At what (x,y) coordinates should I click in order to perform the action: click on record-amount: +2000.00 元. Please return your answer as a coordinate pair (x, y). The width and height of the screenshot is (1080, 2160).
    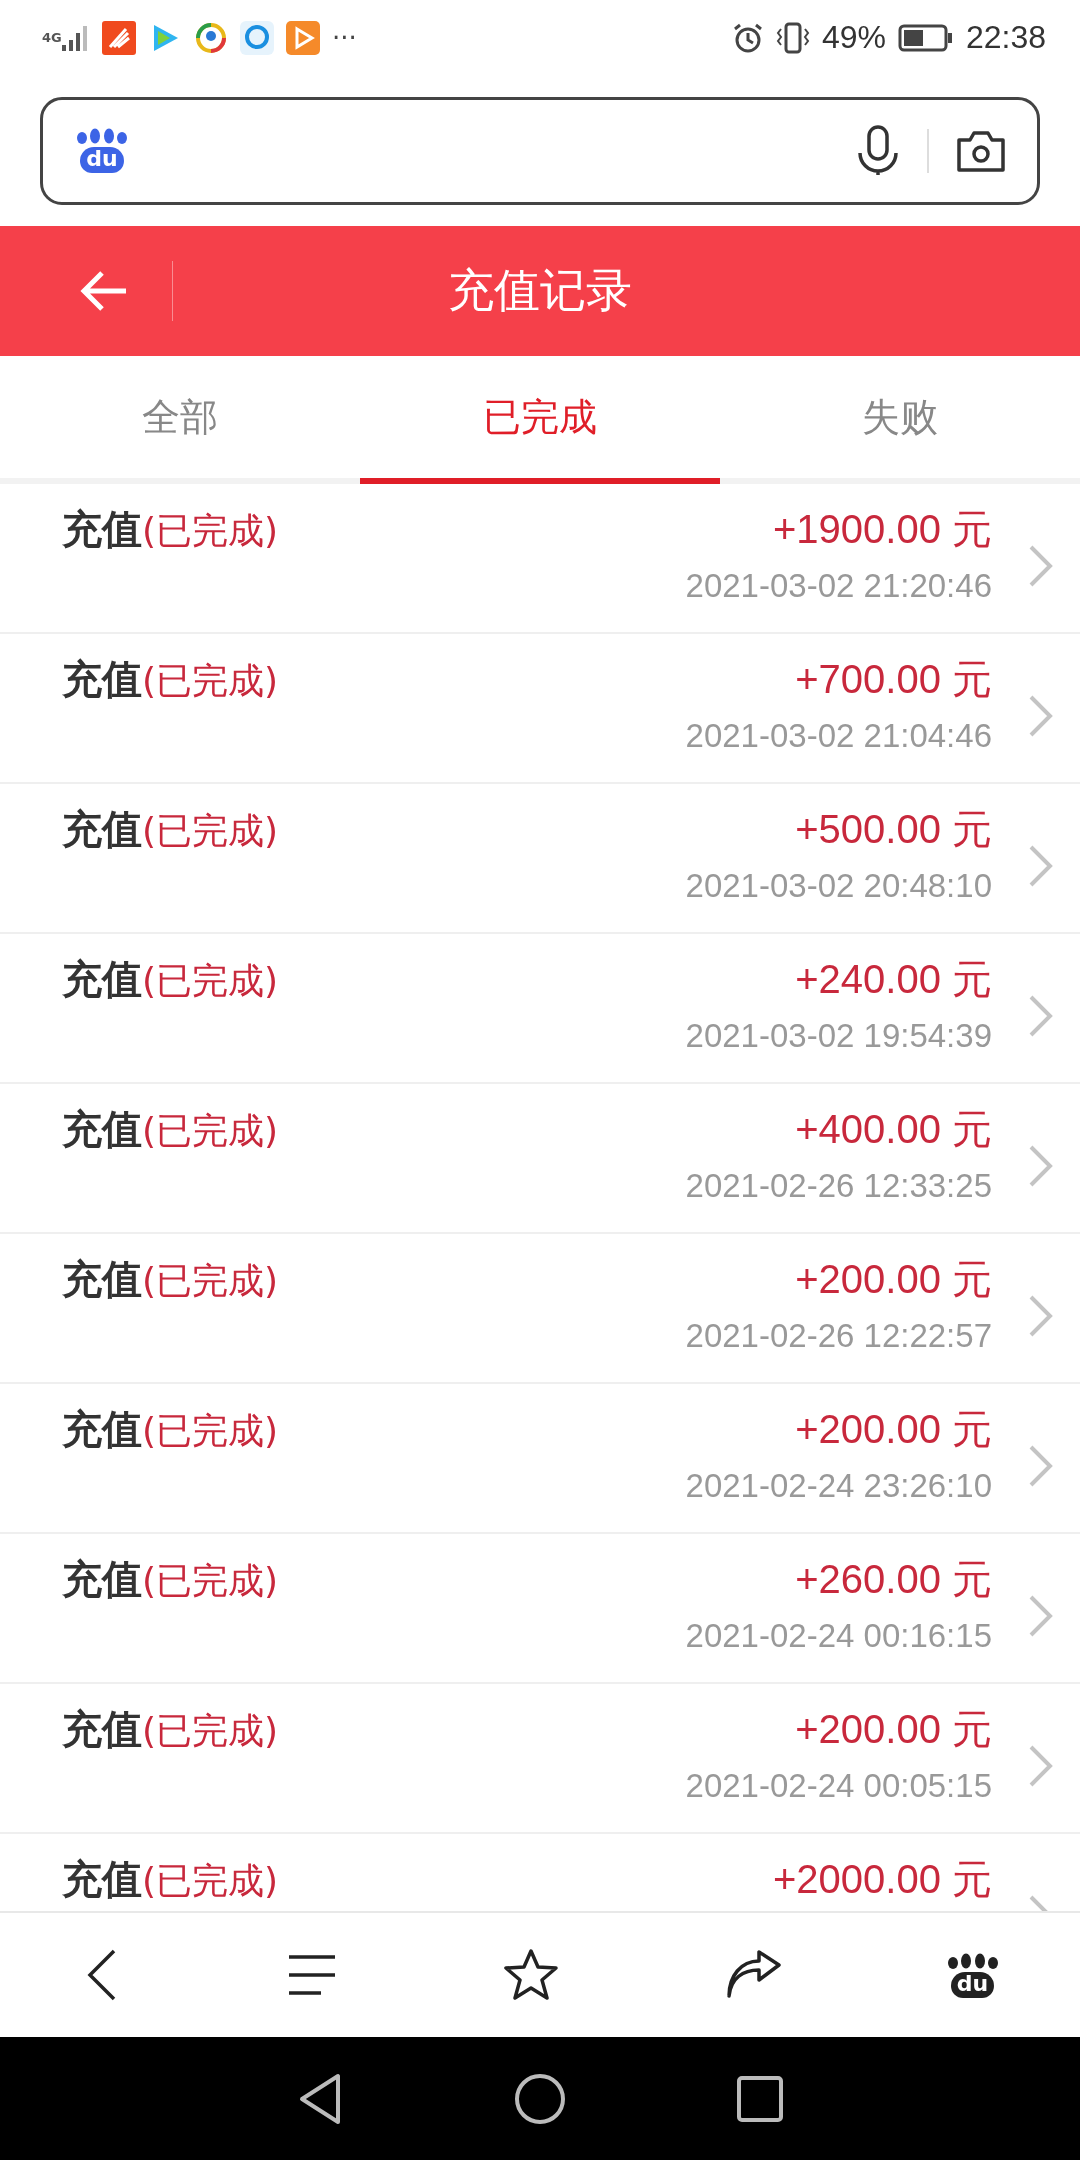
    Looking at the image, I should click on (882, 1879).